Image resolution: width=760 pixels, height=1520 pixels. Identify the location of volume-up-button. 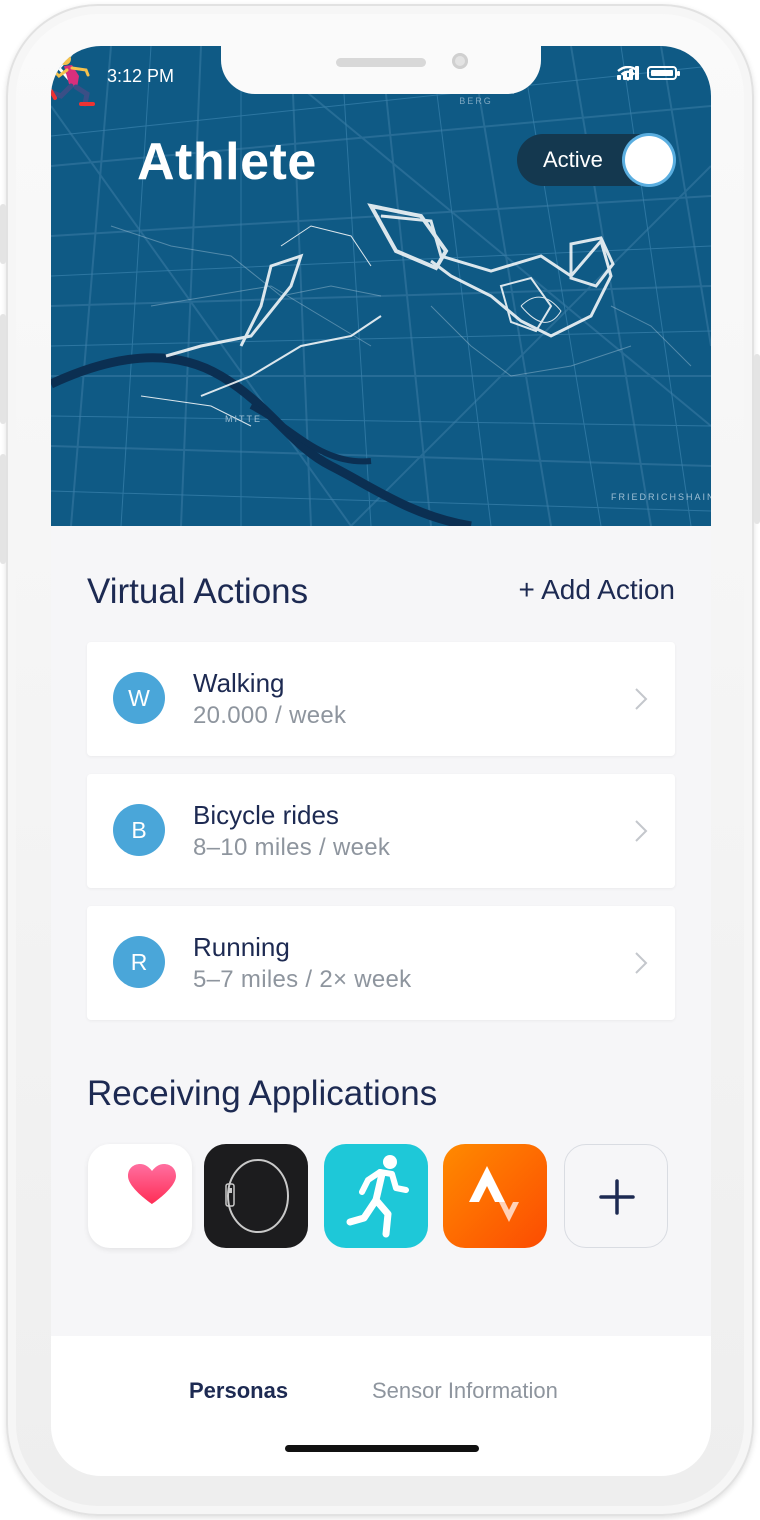
(3, 369).